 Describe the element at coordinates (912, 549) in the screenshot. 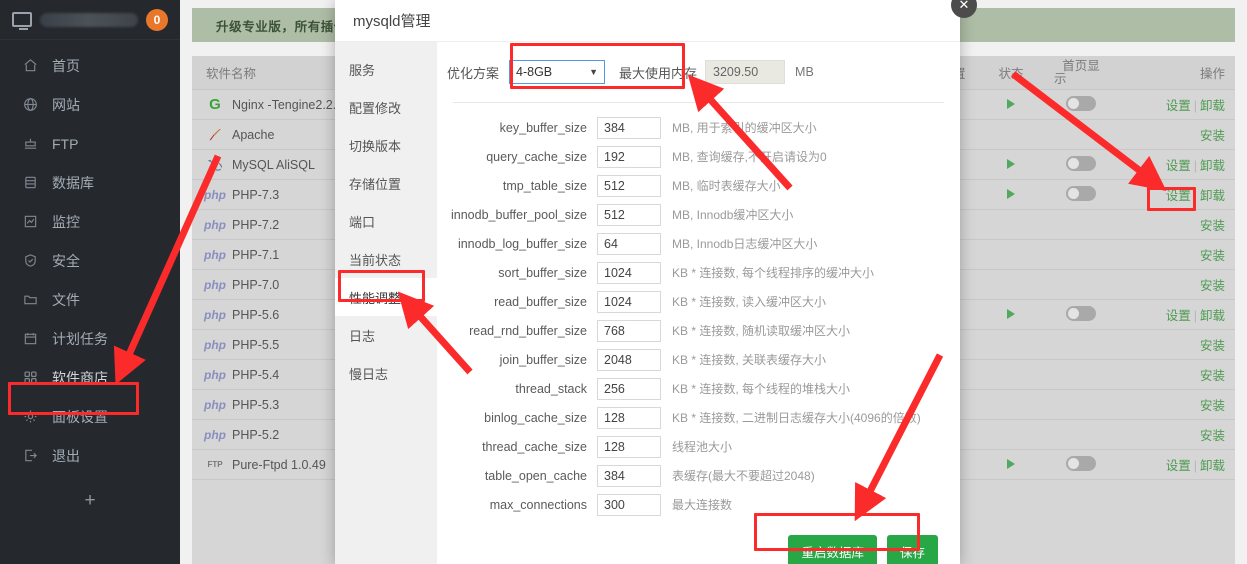

I see `save-button: 保存` at that location.